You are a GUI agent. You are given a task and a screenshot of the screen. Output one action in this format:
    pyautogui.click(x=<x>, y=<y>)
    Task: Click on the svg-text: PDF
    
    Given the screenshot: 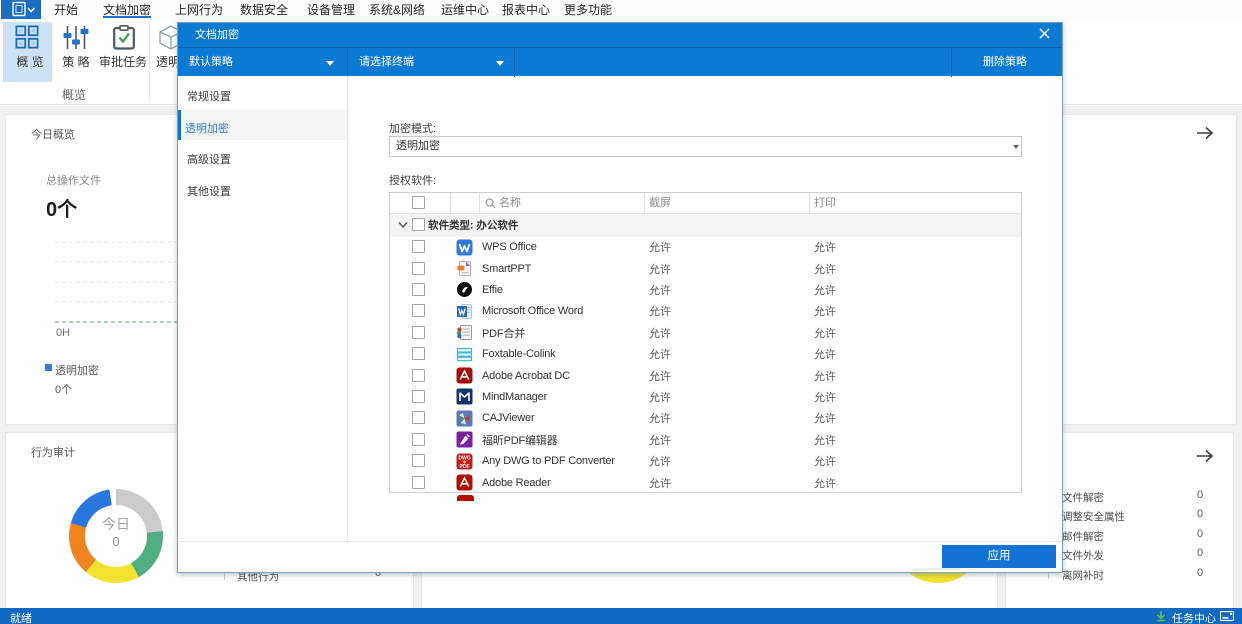 What is the action you would take?
    pyautogui.click(x=465, y=467)
    